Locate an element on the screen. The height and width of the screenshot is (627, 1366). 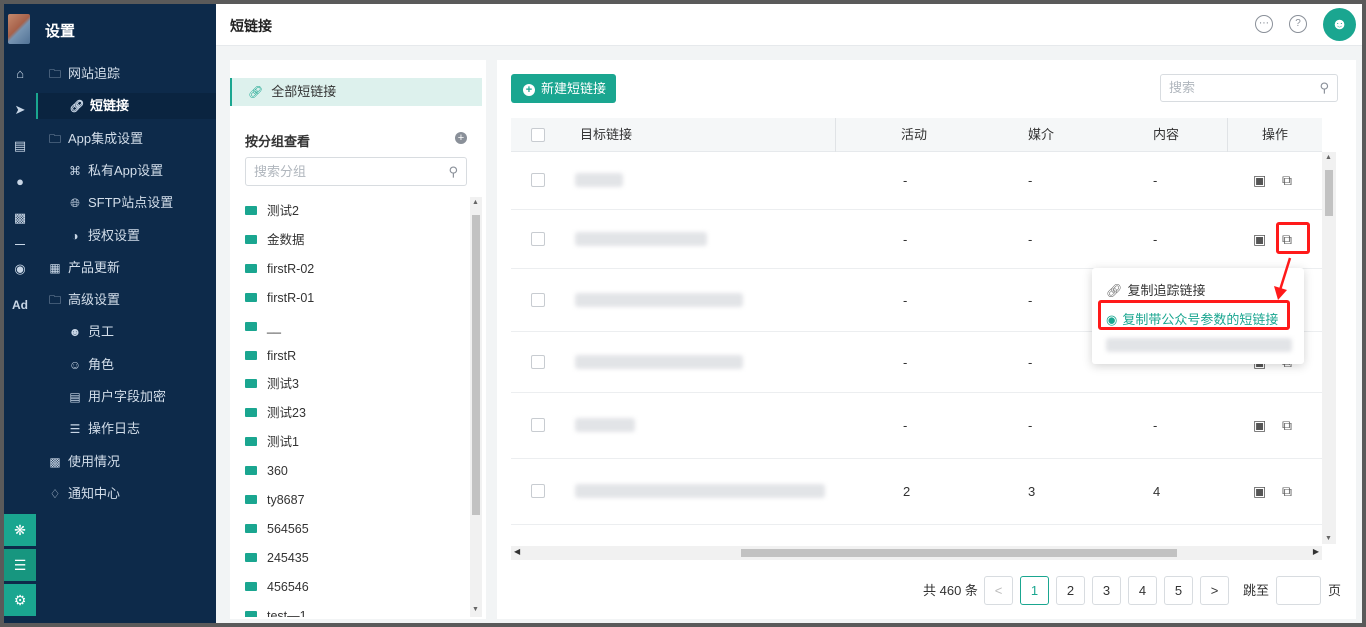
avatar: ☻ is located at coordinates (1339, 24).